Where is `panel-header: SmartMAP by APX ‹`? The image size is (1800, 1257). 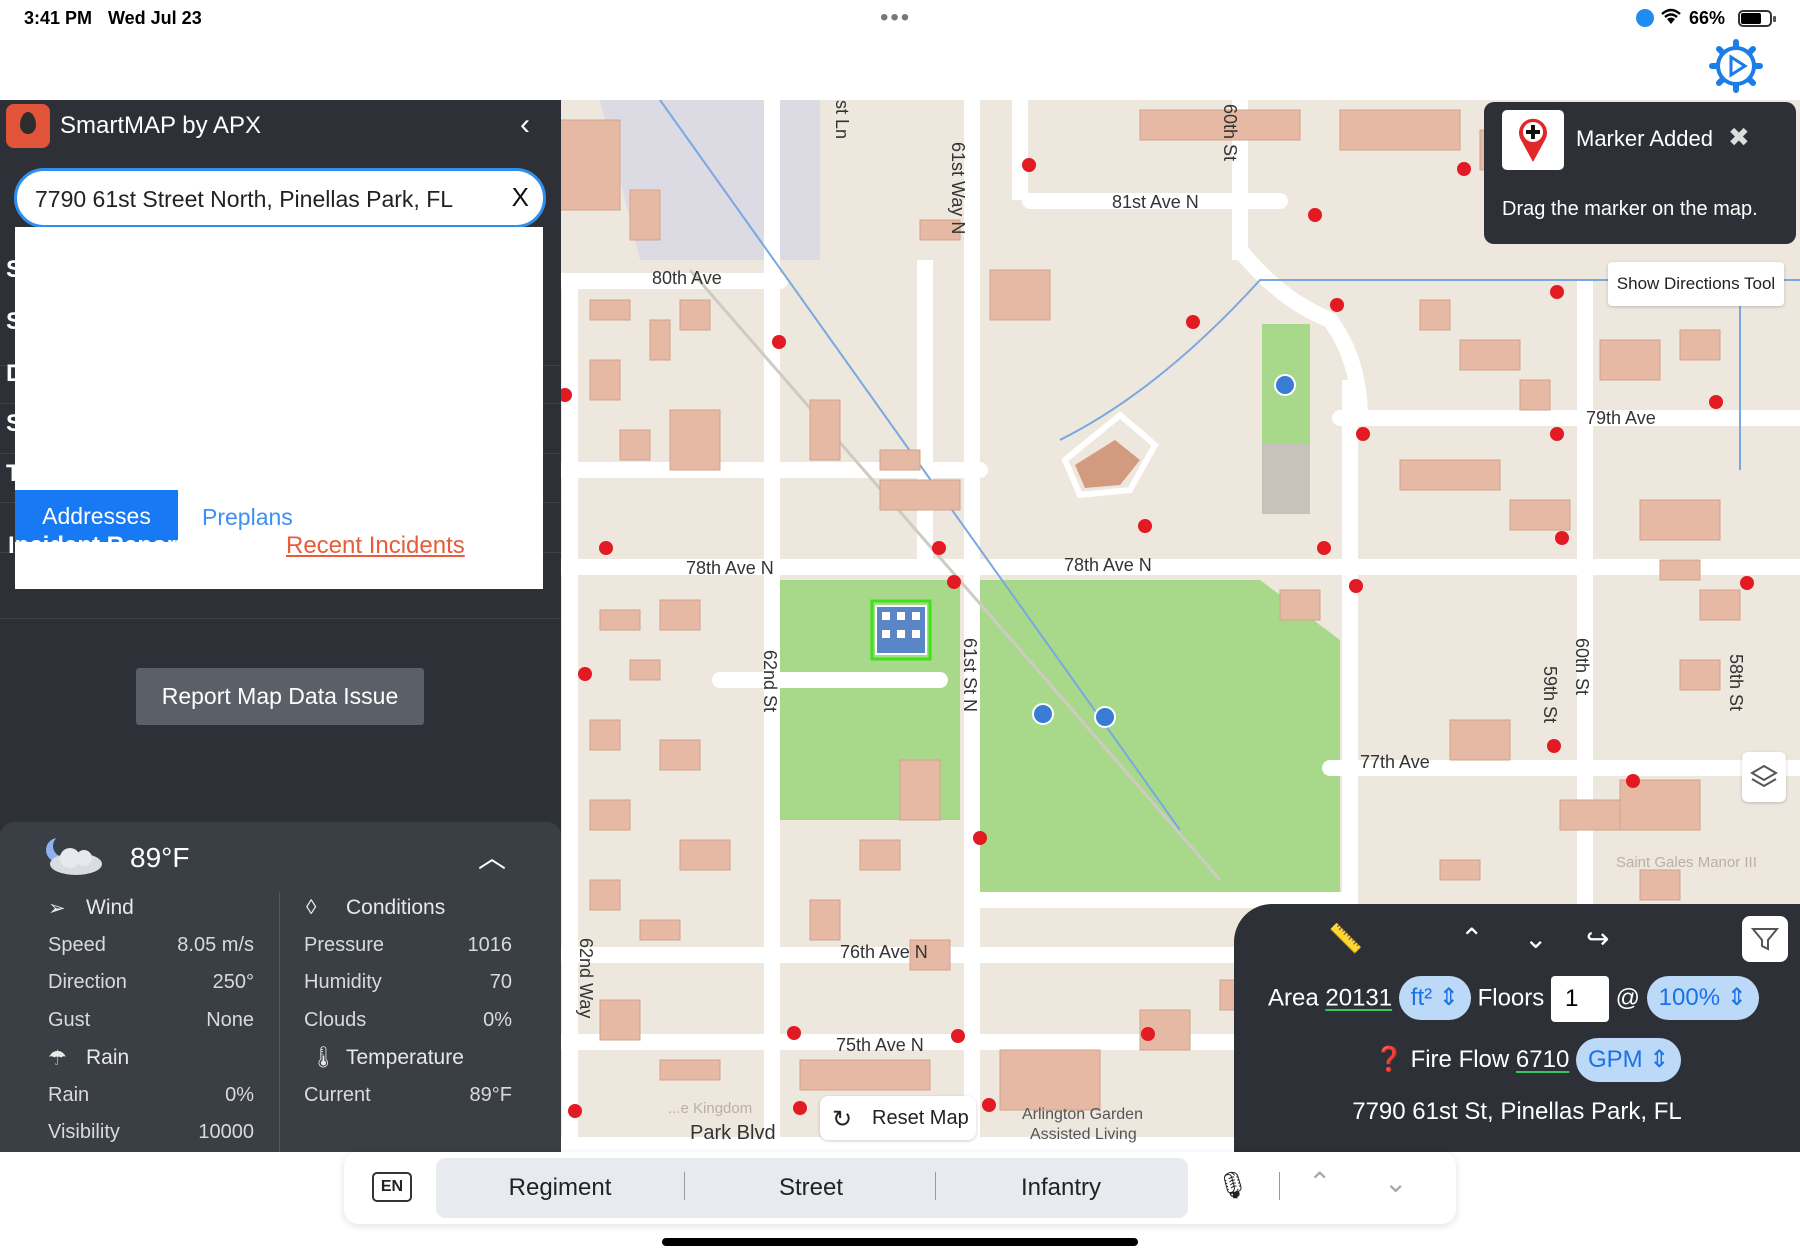
panel-header: SmartMAP by APX ‹ is located at coordinates (280, 126).